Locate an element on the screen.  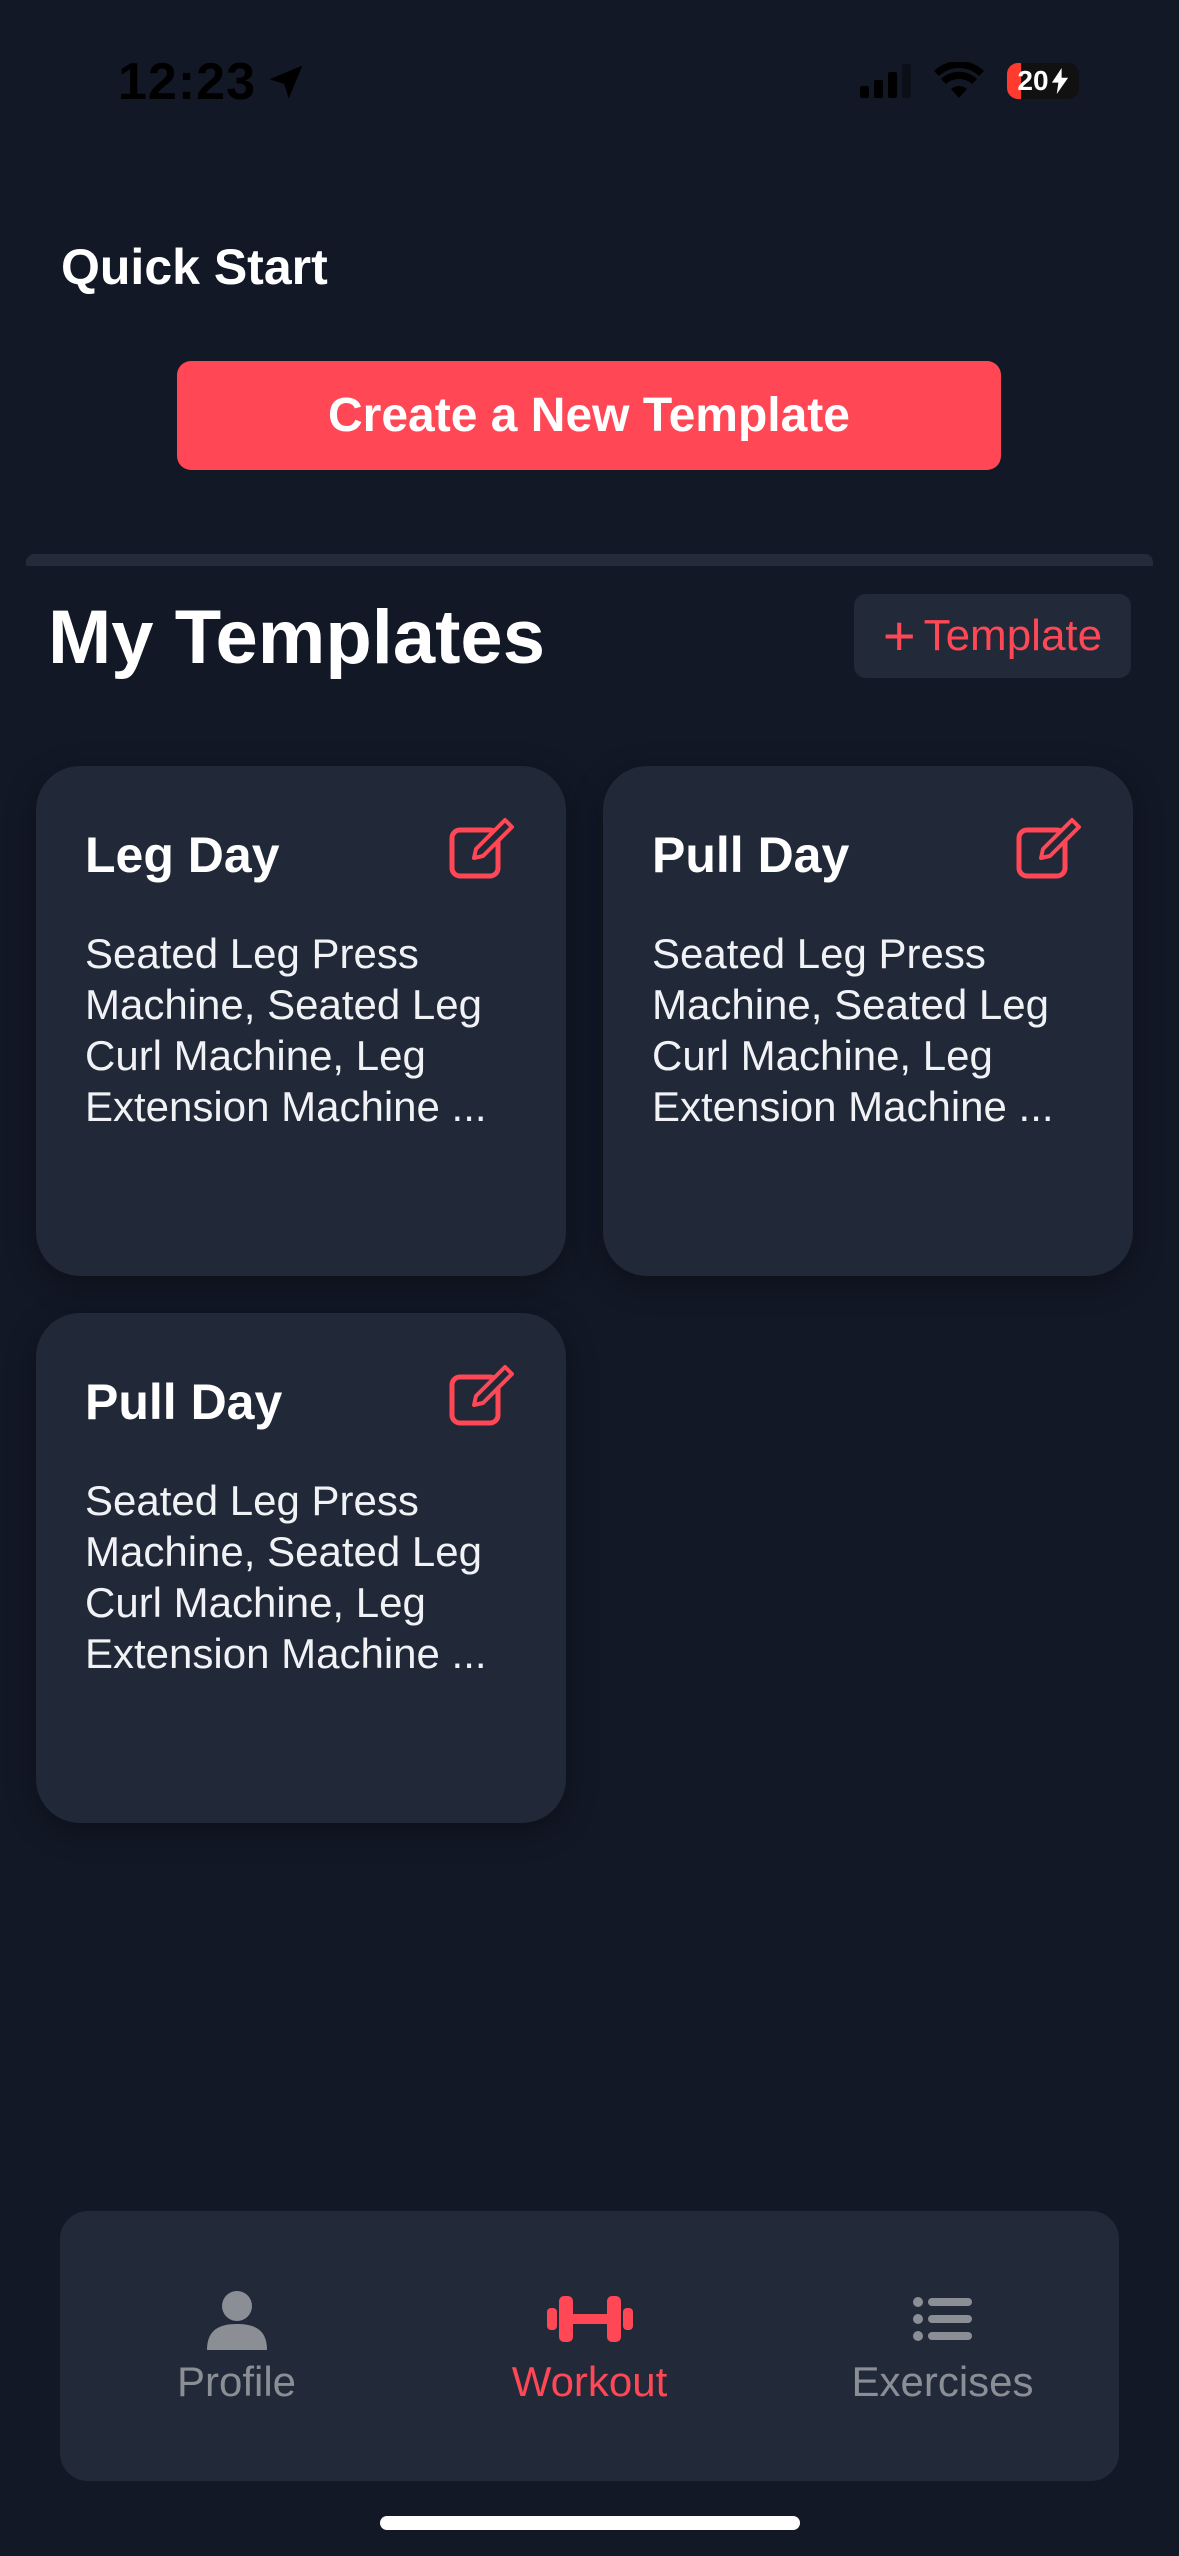
tab-exercises-label: Exercises is located at coordinates (942, 2381).